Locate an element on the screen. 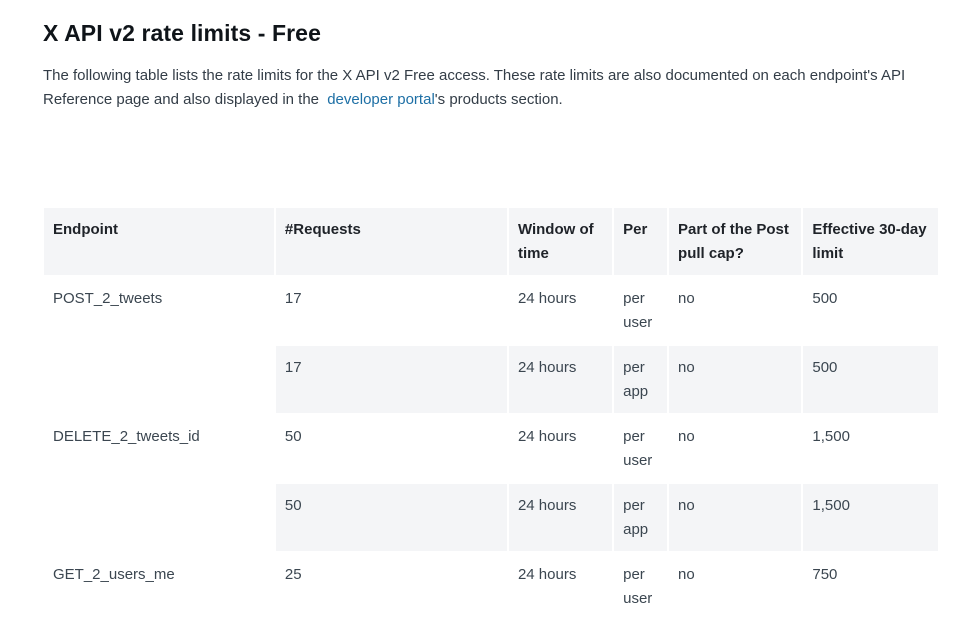 This screenshot has width=980, height=642. header-endpoint: Endpoint is located at coordinates (159, 241).